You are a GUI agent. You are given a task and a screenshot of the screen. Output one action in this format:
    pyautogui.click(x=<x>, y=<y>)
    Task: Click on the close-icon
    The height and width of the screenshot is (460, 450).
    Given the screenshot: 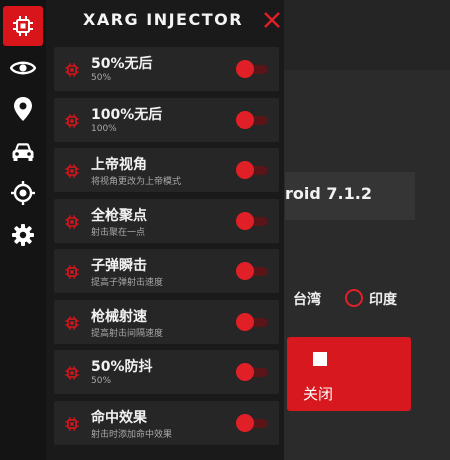 What is the action you would take?
    pyautogui.click(x=272, y=20)
    